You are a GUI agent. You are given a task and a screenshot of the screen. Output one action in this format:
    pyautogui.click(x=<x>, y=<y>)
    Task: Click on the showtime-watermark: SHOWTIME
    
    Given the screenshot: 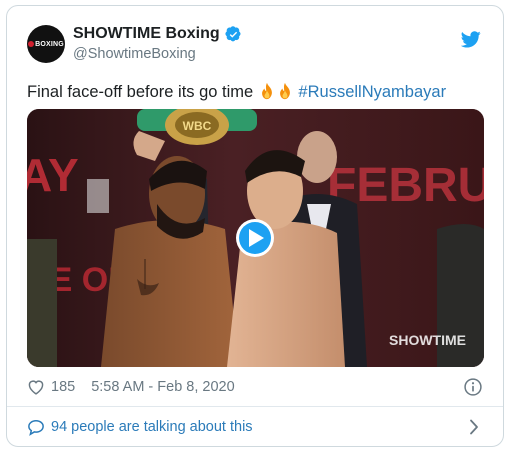 What is the action you would take?
    pyautogui.click(x=427, y=340)
    